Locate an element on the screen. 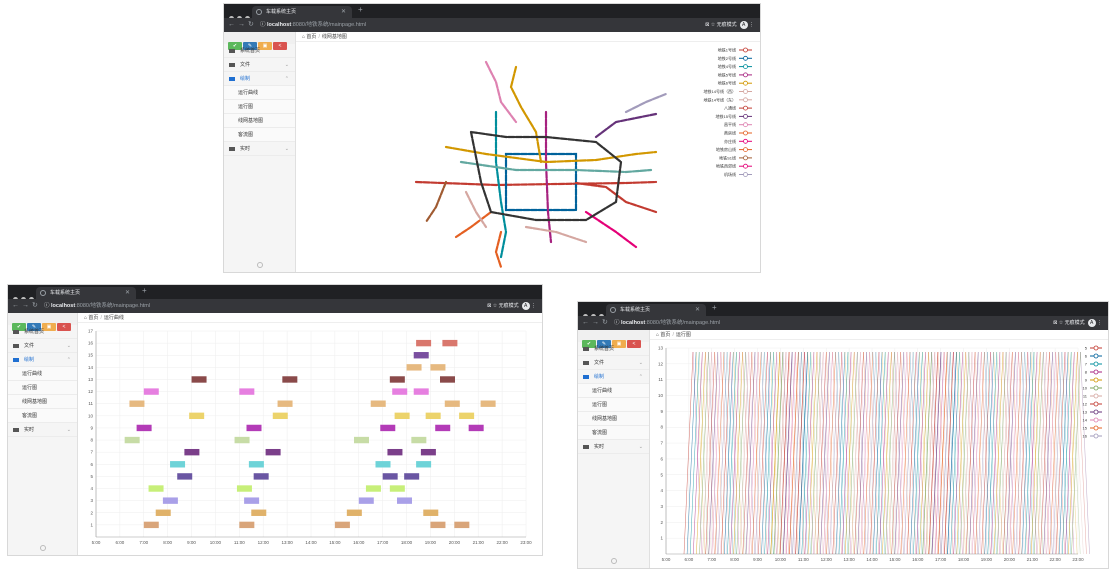  y-tick-label: 16 is located at coordinates (91, 343).